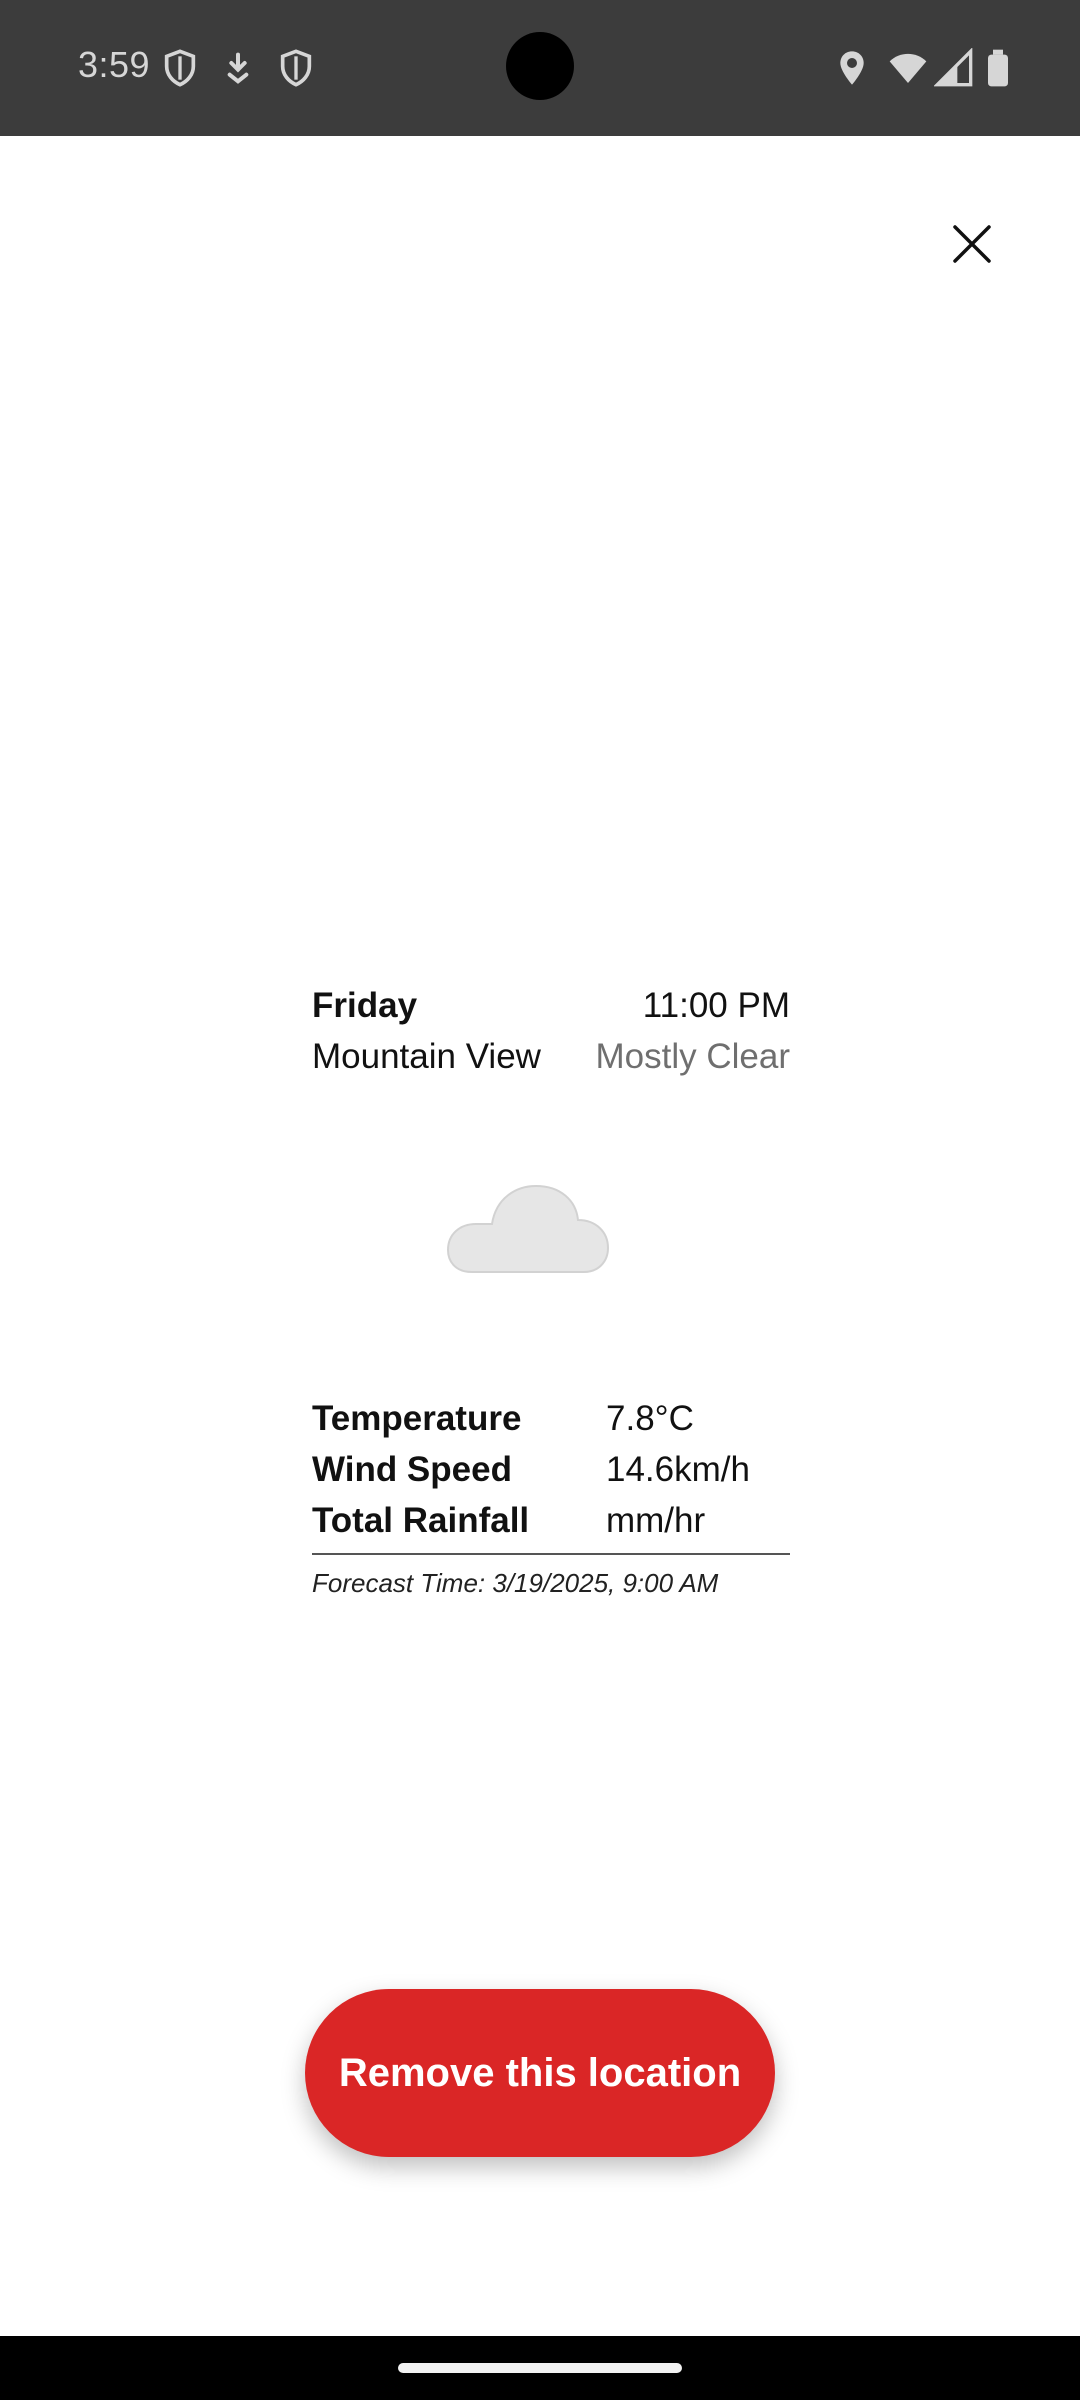 This screenshot has width=1080, height=2400. Describe the element at coordinates (540, 2073) in the screenshot. I see `remove-location-button: Remove this location` at that location.